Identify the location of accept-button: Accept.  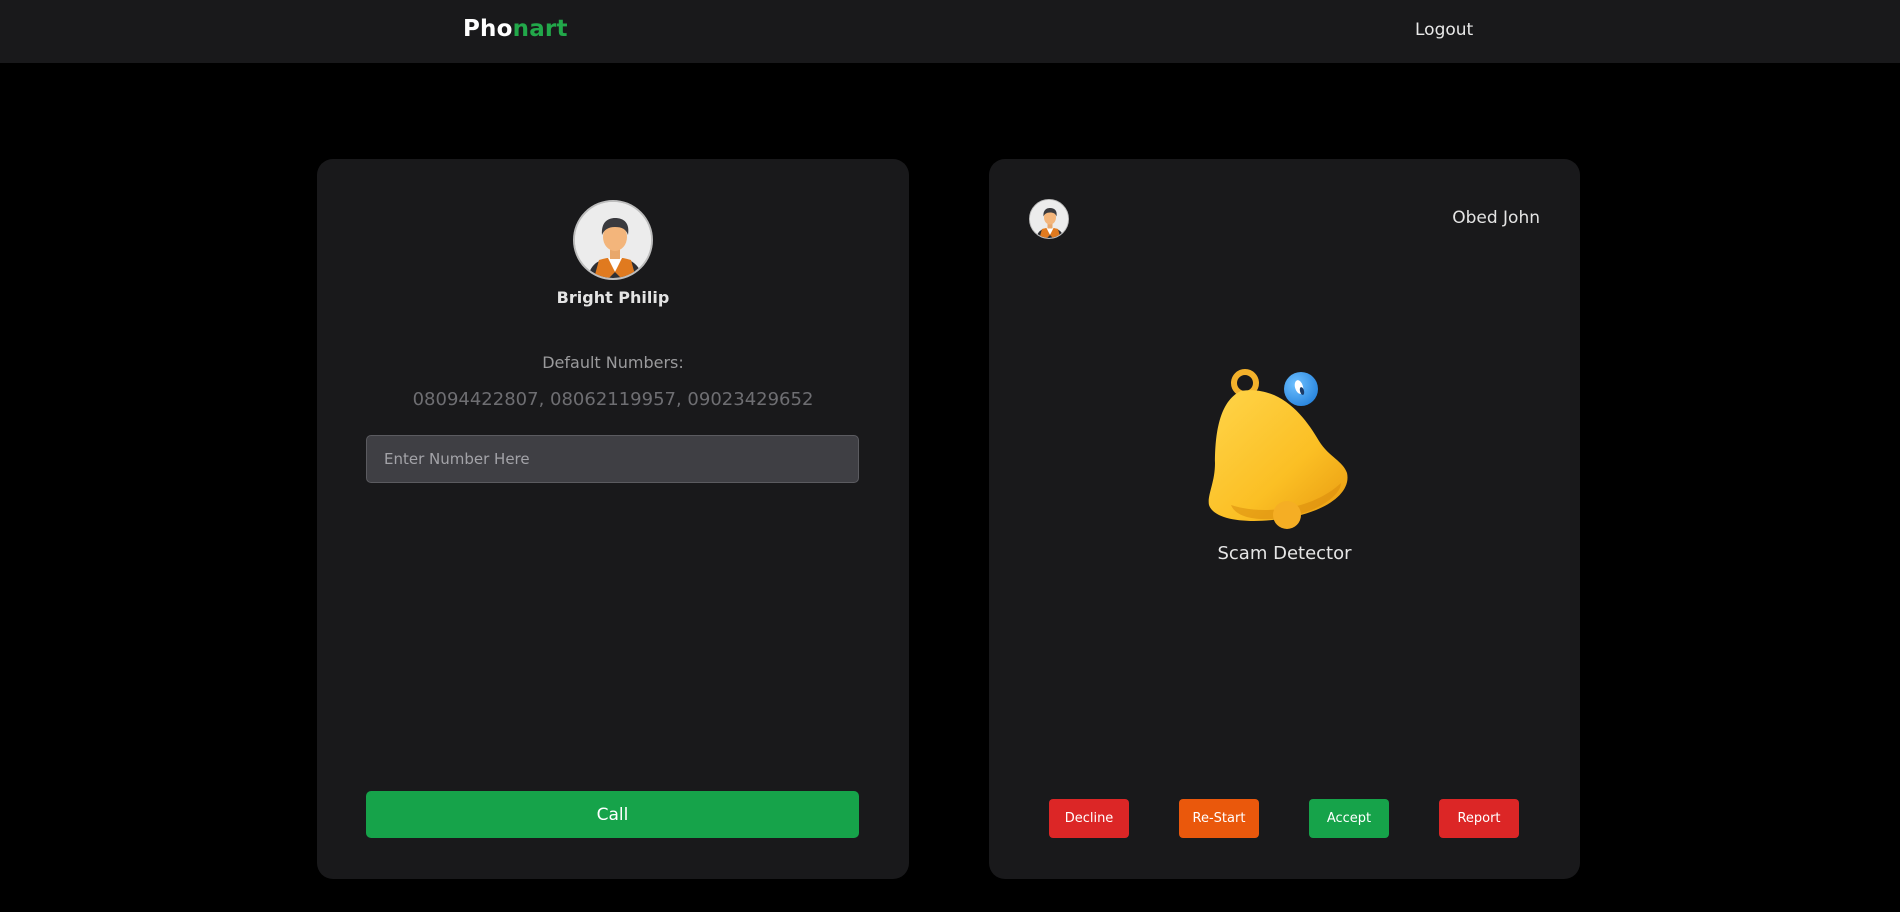
(1349, 818).